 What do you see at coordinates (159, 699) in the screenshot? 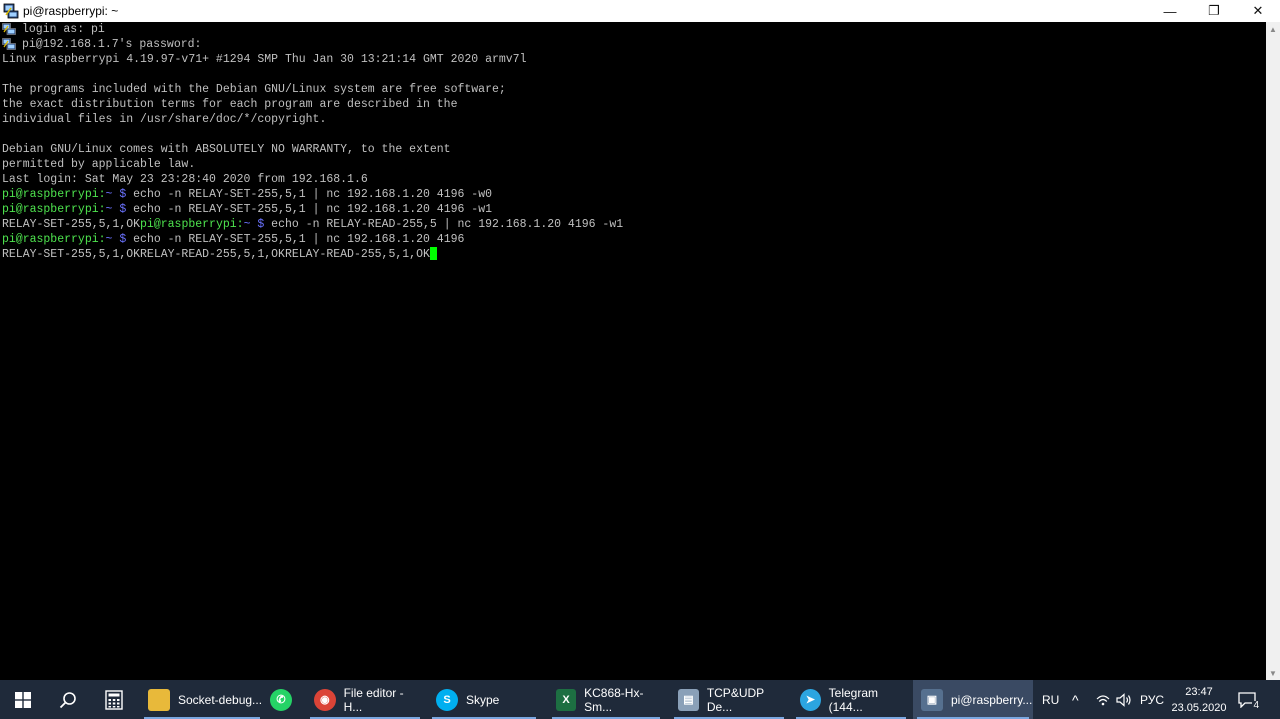
I see `folder-icon` at bounding box center [159, 699].